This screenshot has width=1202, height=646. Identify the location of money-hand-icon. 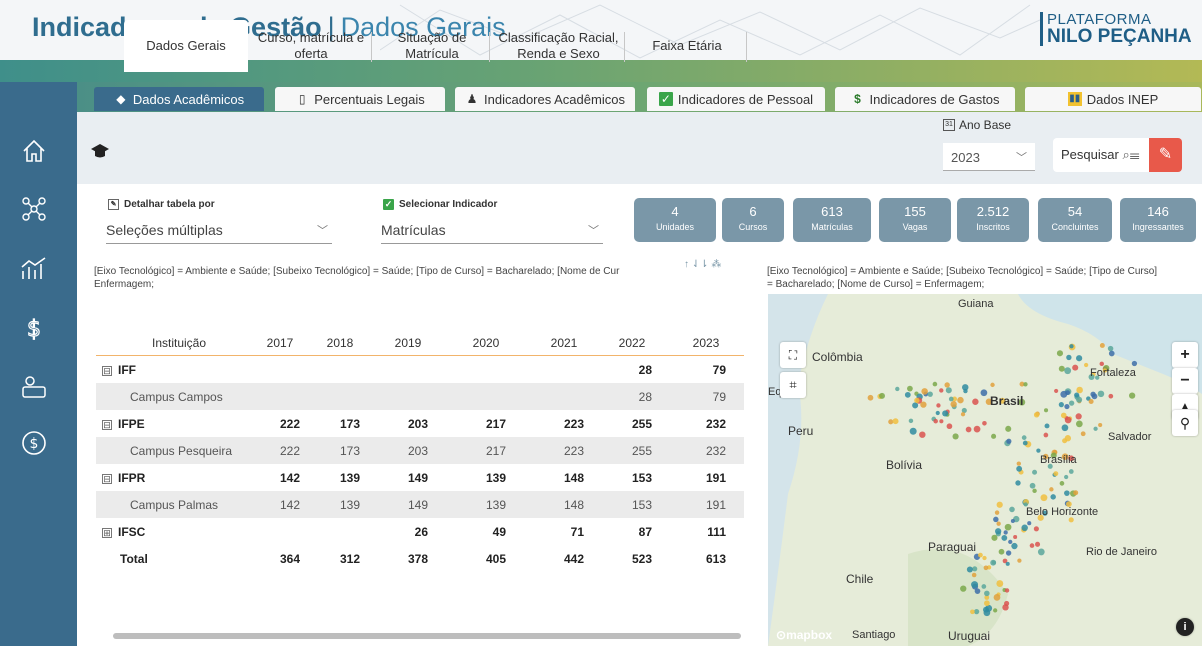
(34, 388).